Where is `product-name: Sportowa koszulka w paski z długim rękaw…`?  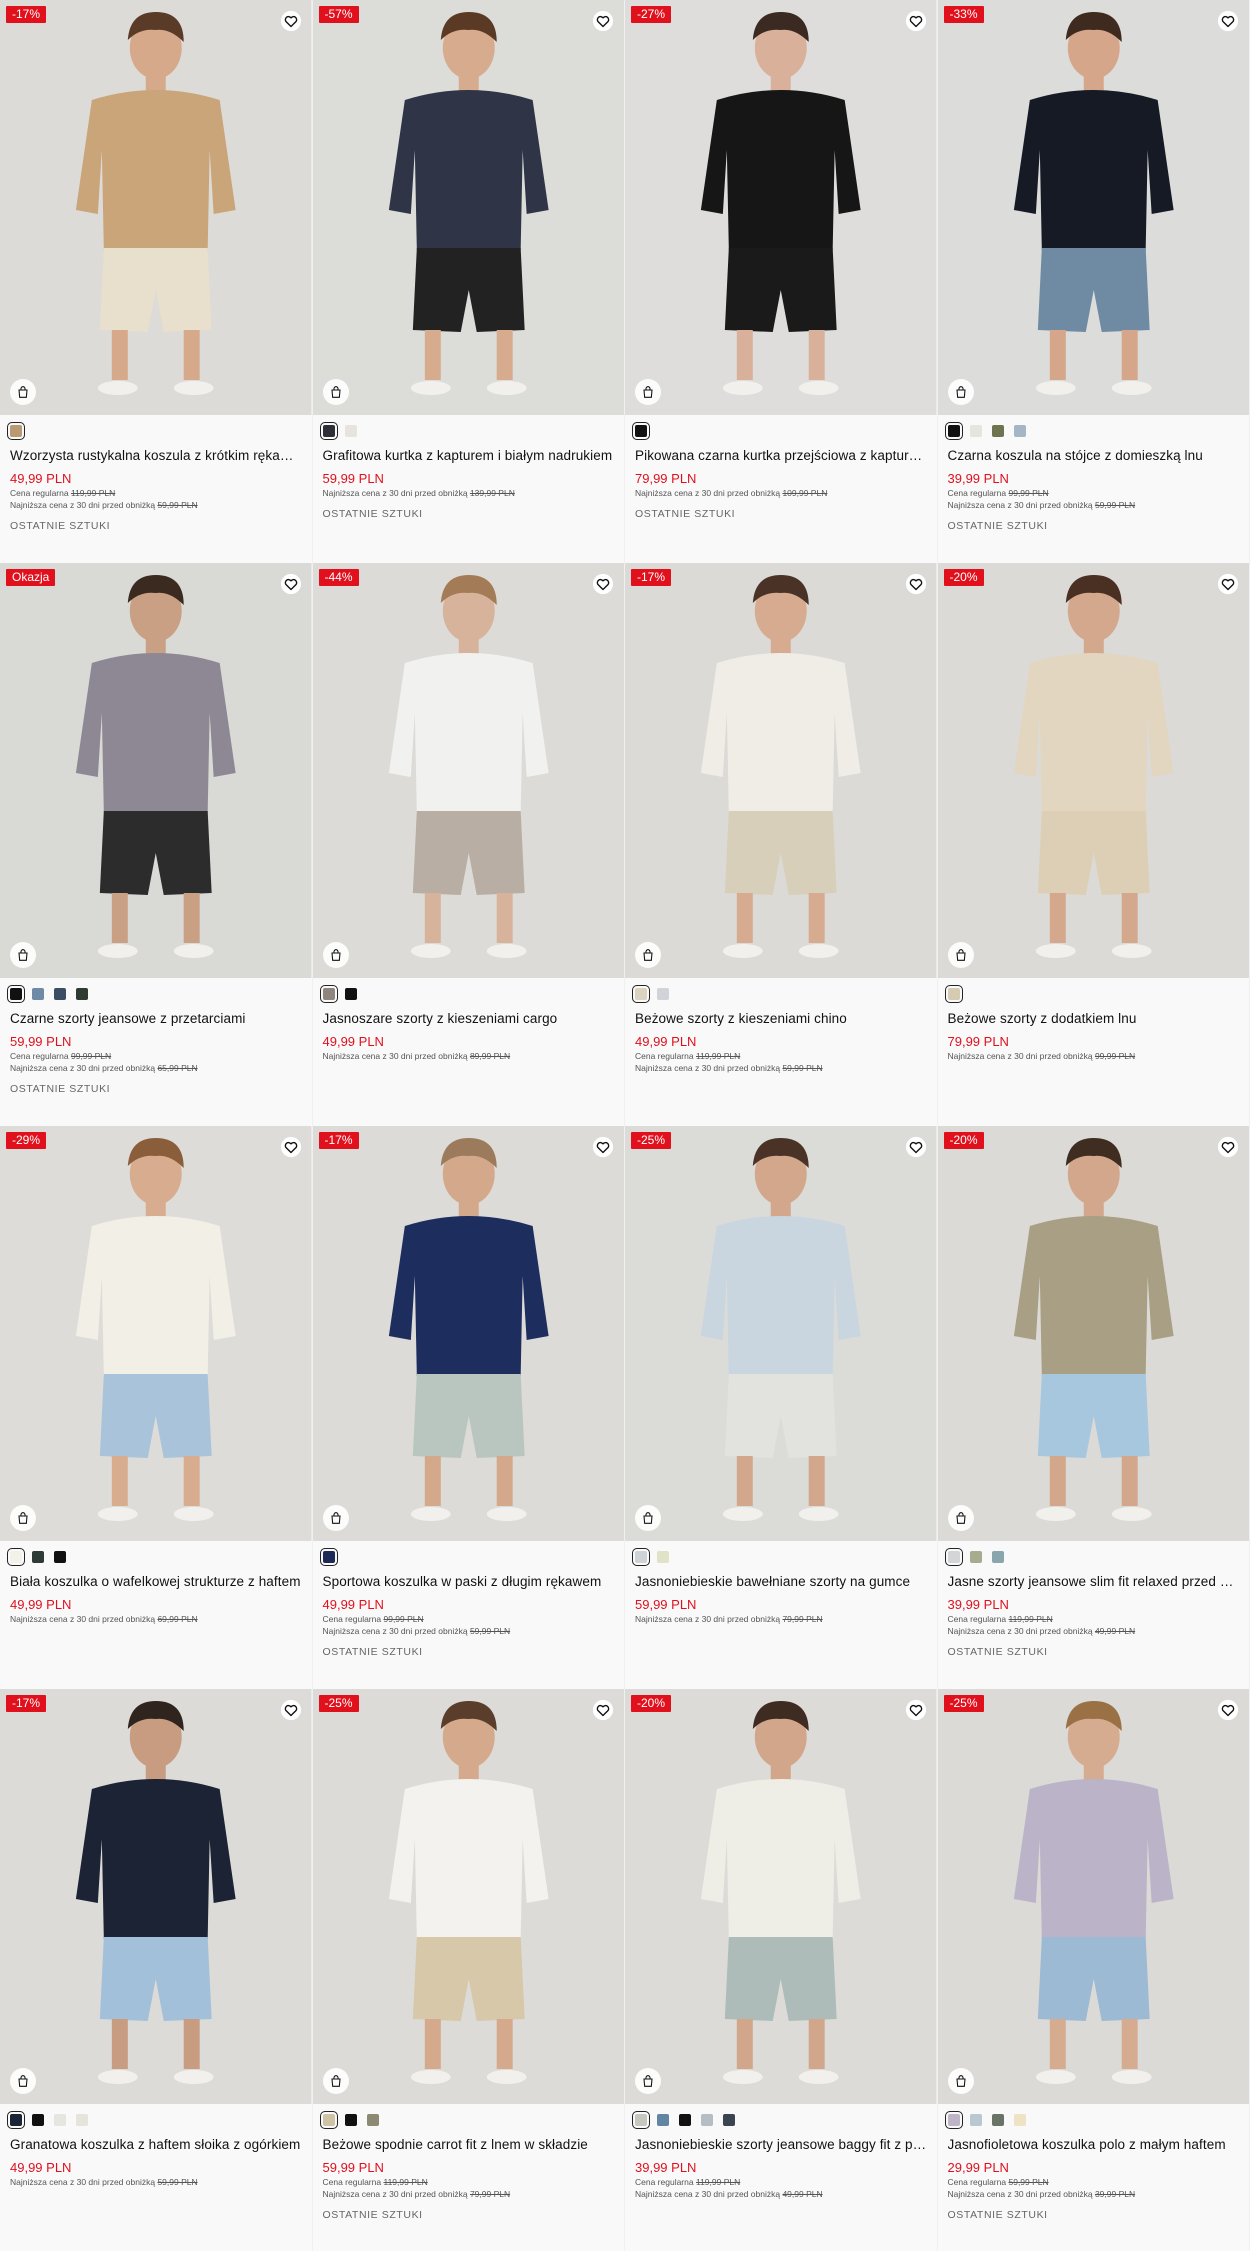
product-name: Sportowa koszulka w paski z długim rękaw… is located at coordinates (469, 1582).